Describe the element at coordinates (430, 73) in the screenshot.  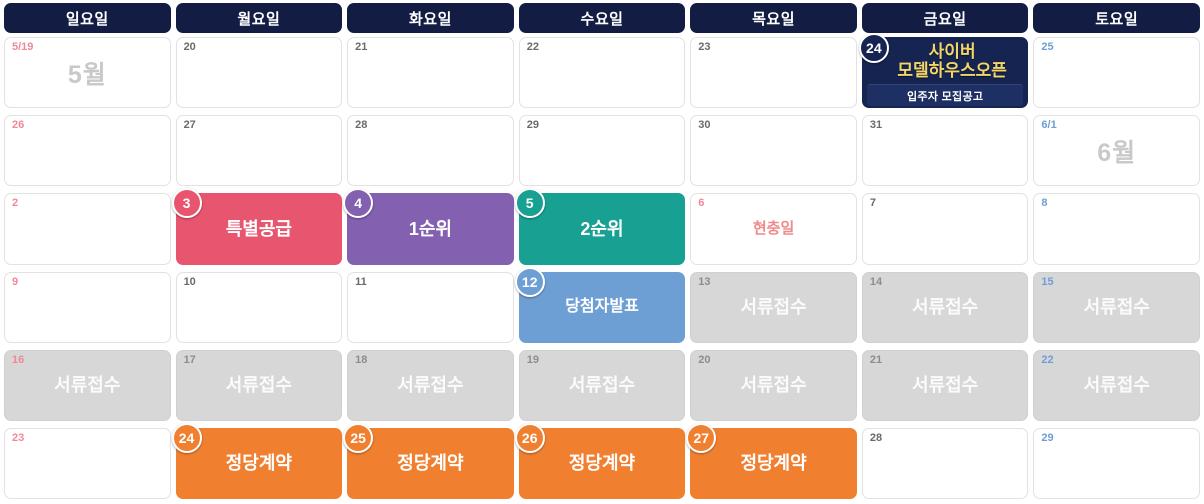
I see `day-cell: 21` at that location.